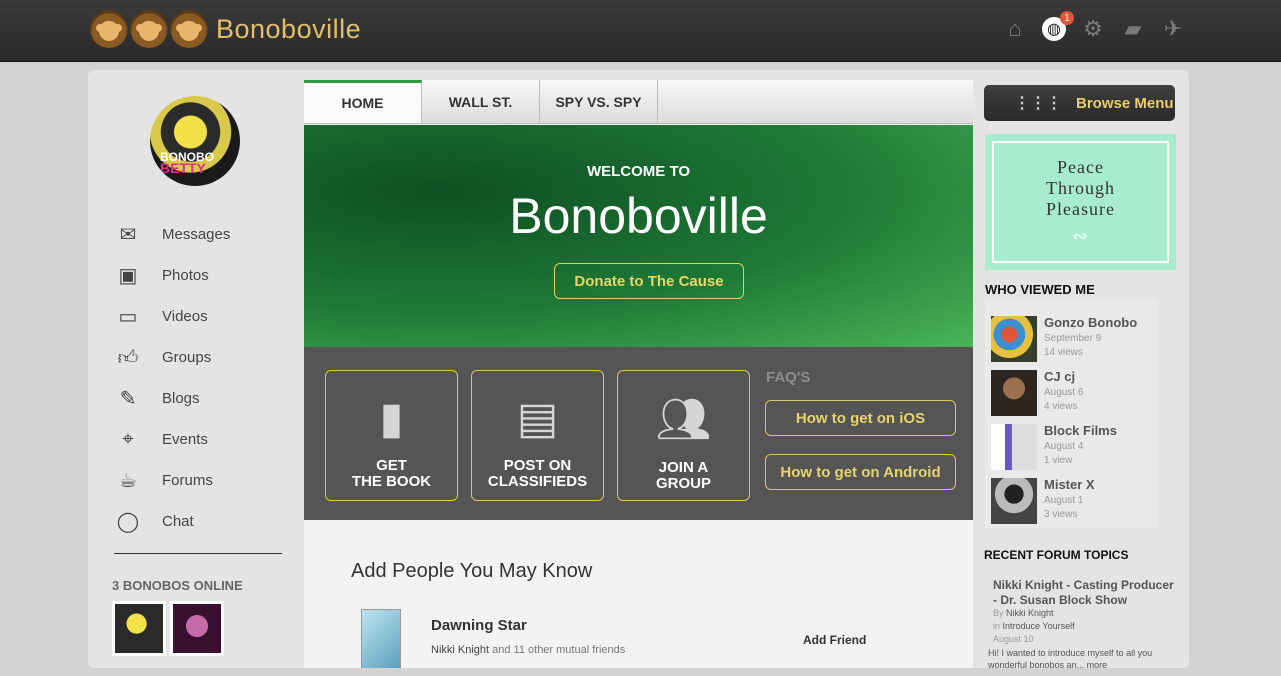 This screenshot has width=1281, height=676. Describe the element at coordinates (1040, 289) in the screenshot. I see `who-viewed-title: WHO VIEWED ME` at that location.